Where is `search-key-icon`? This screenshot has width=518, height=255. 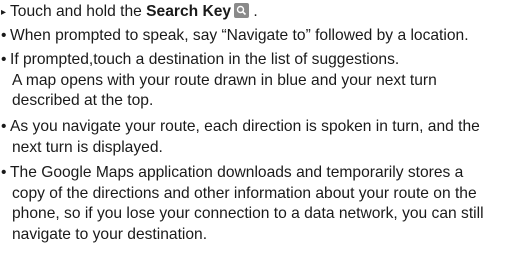 search-key-icon is located at coordinates (242, 10).